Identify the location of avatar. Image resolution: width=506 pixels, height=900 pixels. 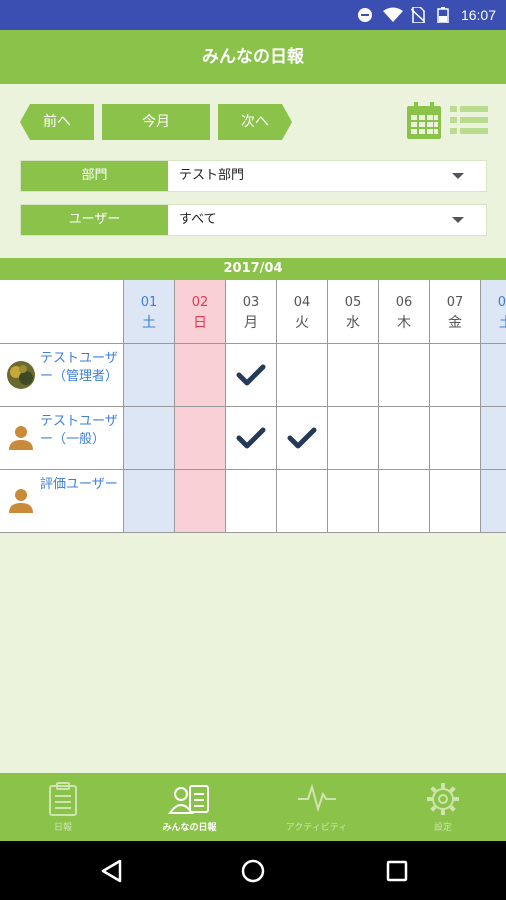
(21, 375).